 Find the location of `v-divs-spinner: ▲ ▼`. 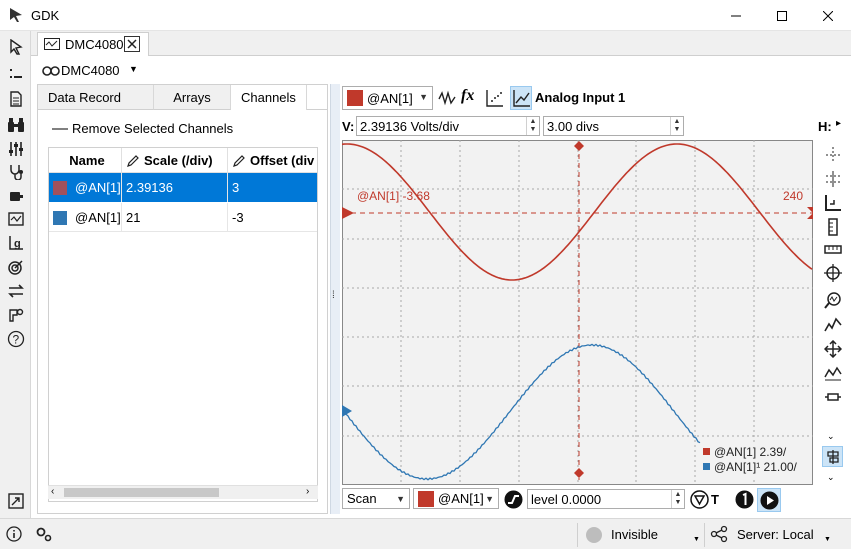

v-divs-spinner: ▲ ▼ is located at coordinates (676, 126).